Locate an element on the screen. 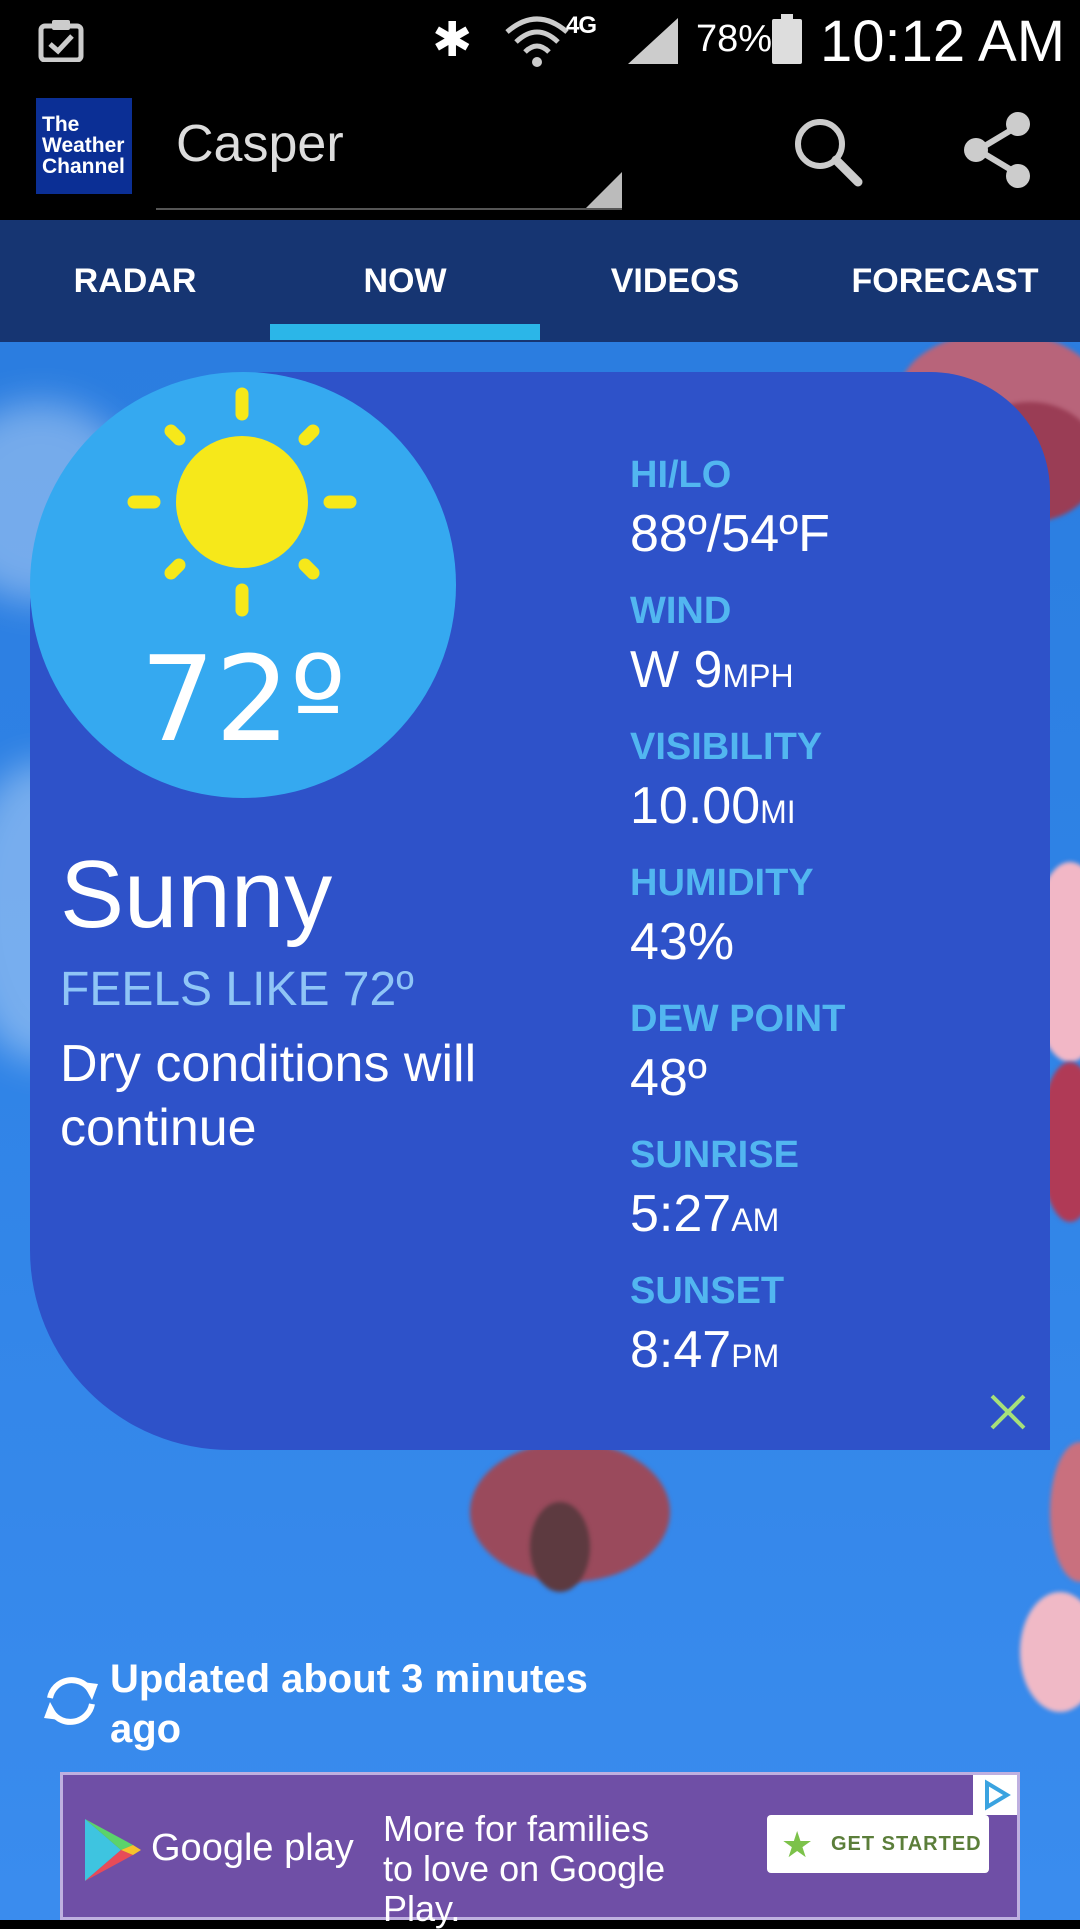 Image resolution: width=1080 pixels, height=1929 pixels. visibility-value: 10.00MI is located at coordinates (713, 806).